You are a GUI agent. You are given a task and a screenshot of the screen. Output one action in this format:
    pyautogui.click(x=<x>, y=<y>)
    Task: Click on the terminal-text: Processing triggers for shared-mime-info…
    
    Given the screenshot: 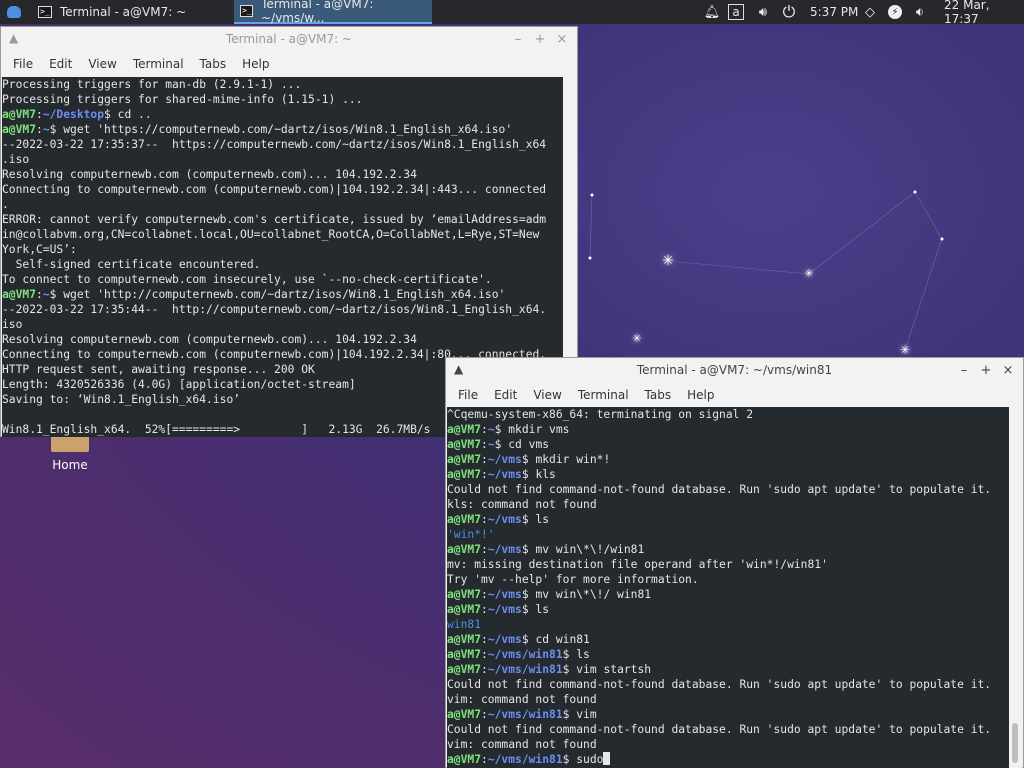 What is the action you would take?
    pyautogui.click(x=182, y=99)
    